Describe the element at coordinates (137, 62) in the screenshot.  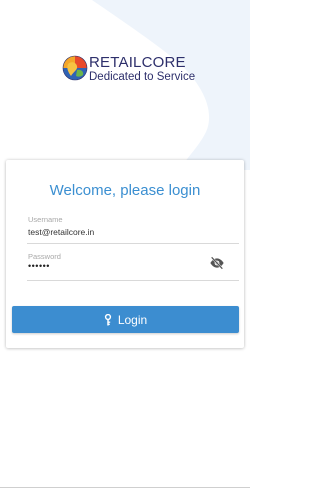
I see `brand-name: RETAILCORE` at that location.